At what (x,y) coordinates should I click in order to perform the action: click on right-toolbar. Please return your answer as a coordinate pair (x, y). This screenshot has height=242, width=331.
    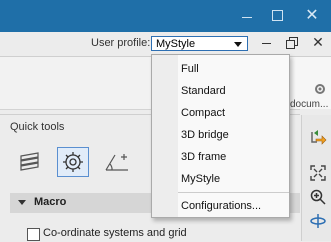
    Looking at the image, I should click on (316, 178).